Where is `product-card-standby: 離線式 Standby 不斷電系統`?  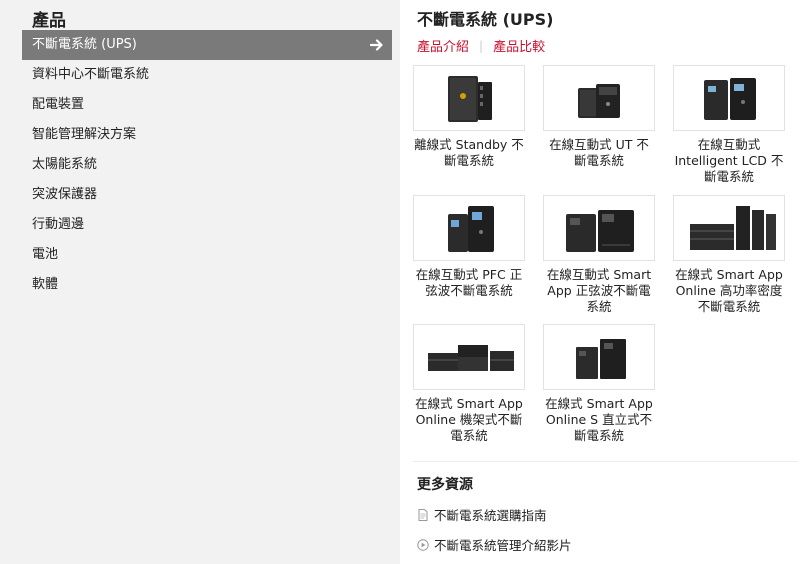 product-card-standby: 離線式 Standby 不斷電系統 is located at coordinates (469, 117).